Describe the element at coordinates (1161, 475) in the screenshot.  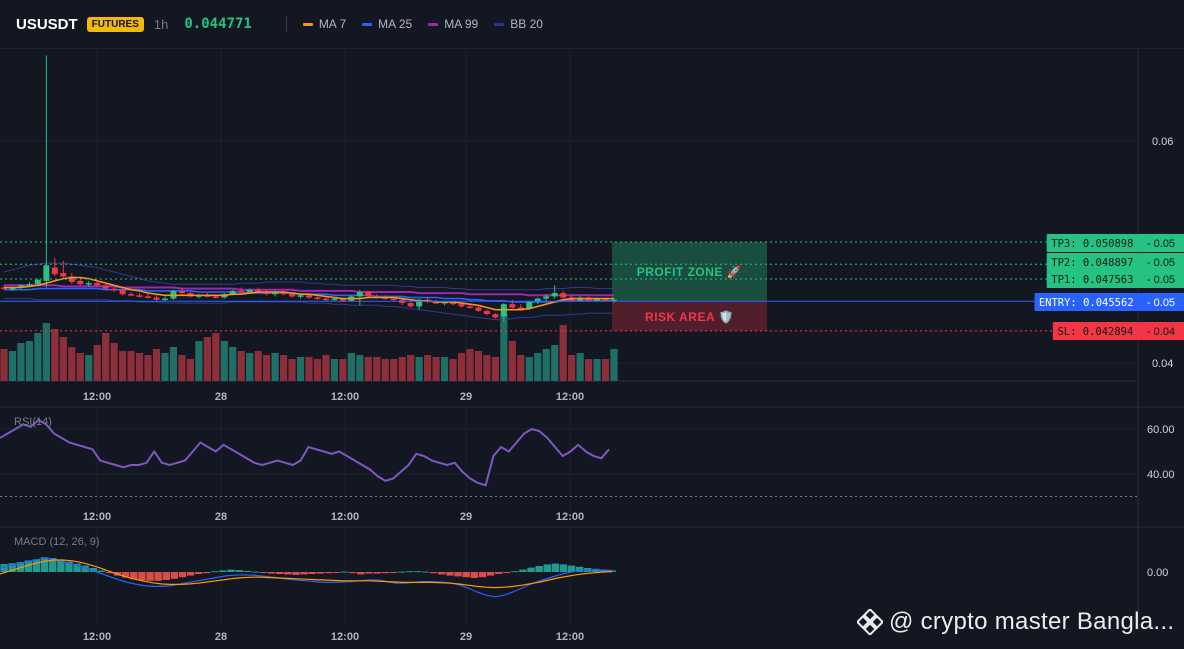
I see `rsi-axis-tick: 40.00` at that location.